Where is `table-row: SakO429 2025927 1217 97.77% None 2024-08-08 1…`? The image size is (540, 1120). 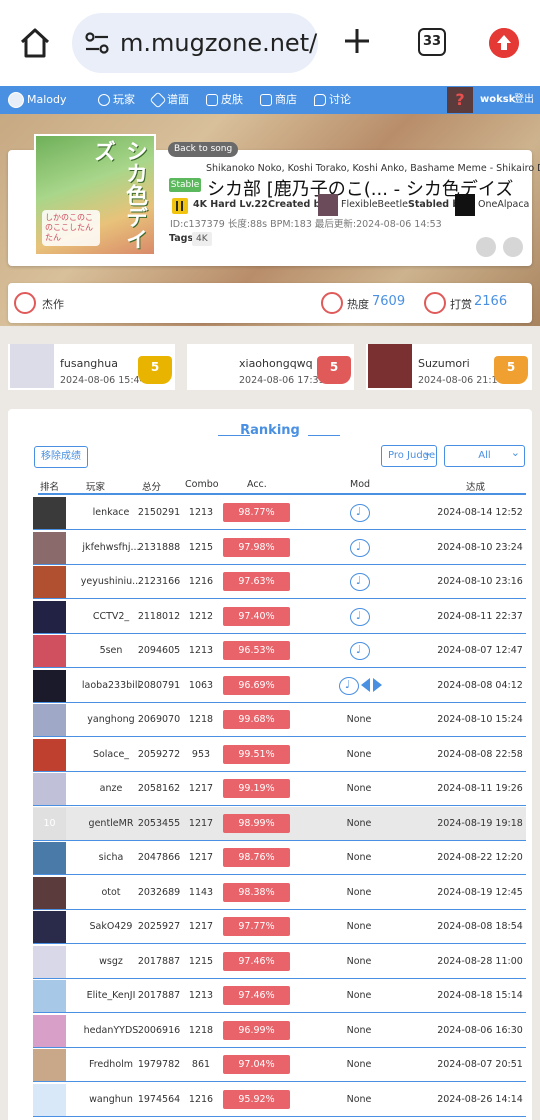 table-row: SakO429 2025927 1217 97.77% None 2024-08-08 1… is located at coordinates (279, 927).